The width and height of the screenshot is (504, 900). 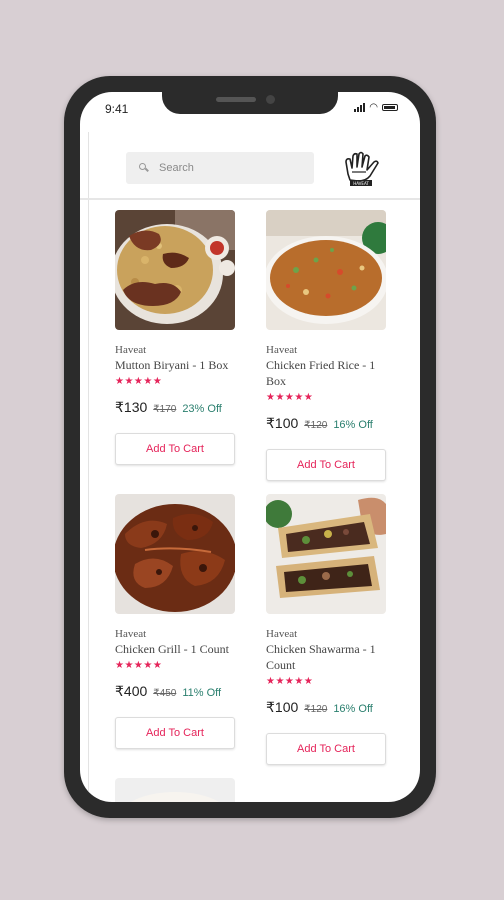 What do you see at coordinates (175, 270) in the screenshot?
I see `product-image-mutton-biryani` at bounding box center [175, 270].